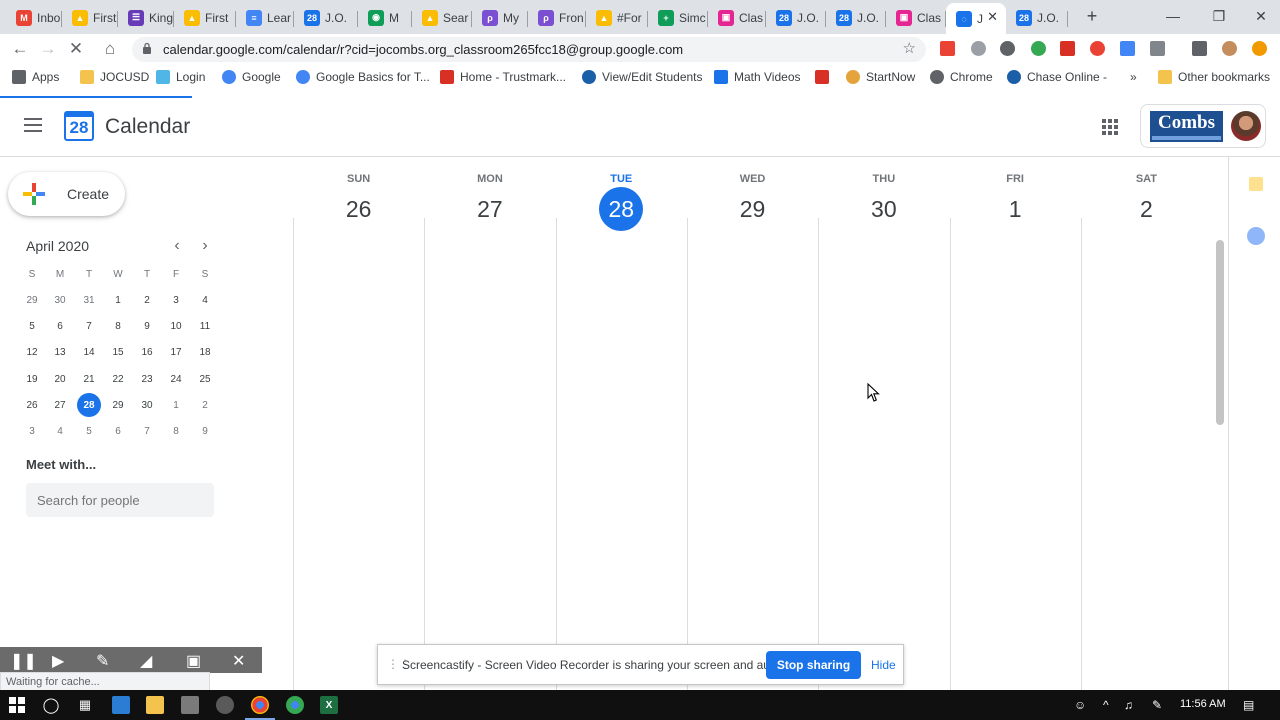 The height and width of the screenshot is (720, 1280). I want to click on mini-calendar-day: 20, so click(60, 379).